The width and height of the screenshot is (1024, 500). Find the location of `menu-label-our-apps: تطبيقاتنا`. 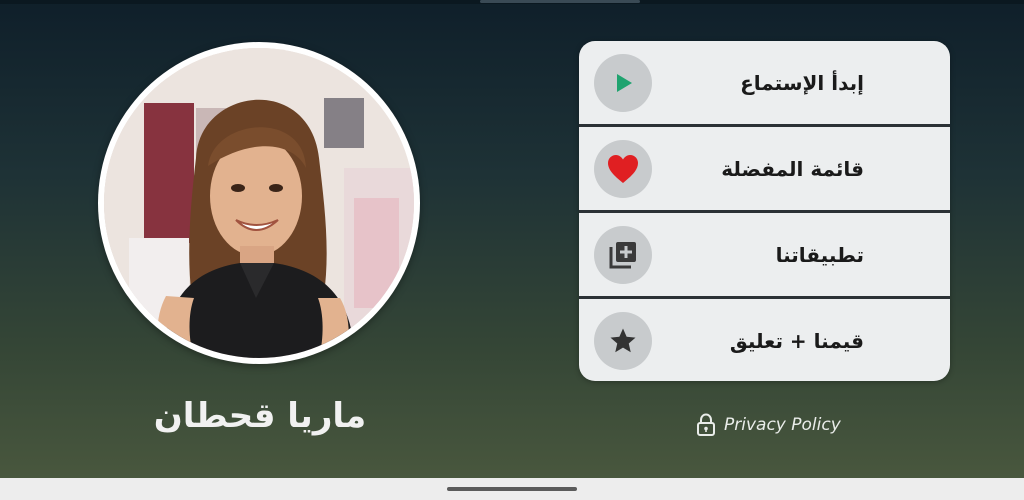

menu-label-our-apps: تطبيقاتنا is located at coordinates (819, 255).